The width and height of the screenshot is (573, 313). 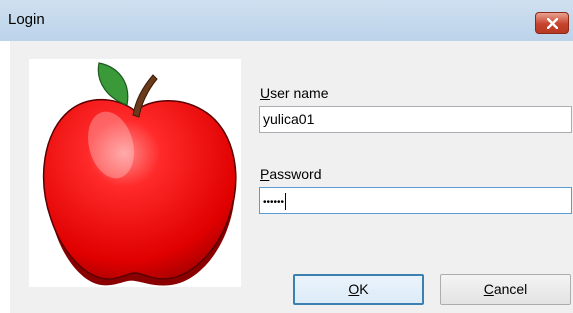 I want to click on close-icon, so click(x=552, y=23).